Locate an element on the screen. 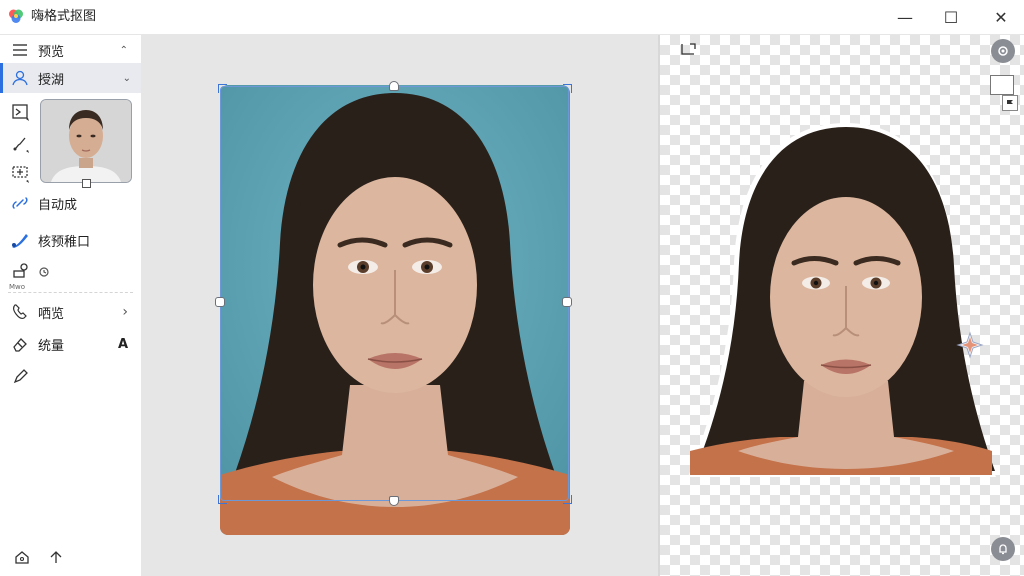  target-icon is located at coordinates (1003, 51).